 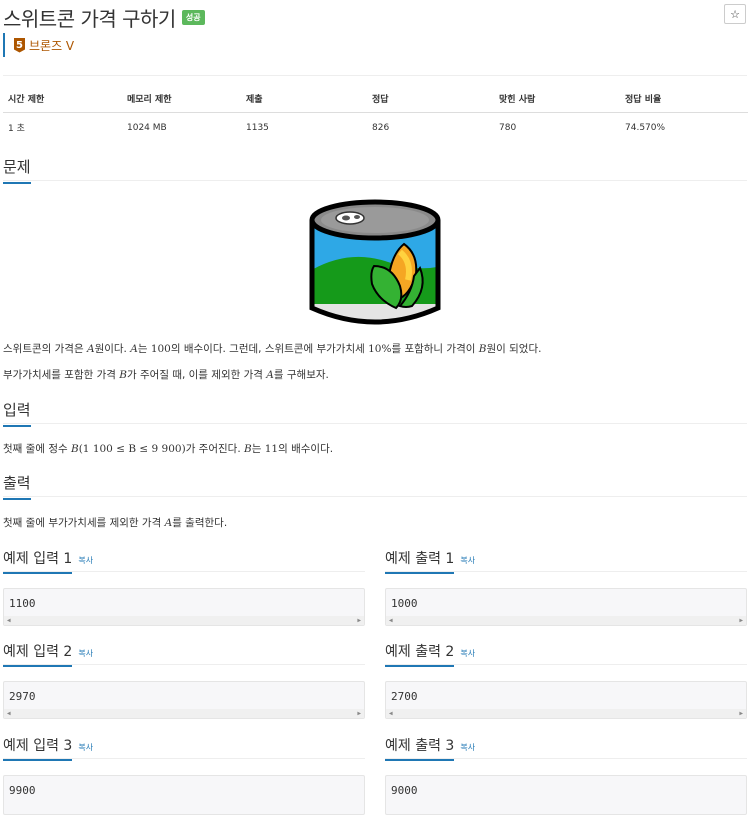 What do you see at coordinates (508, 127) in the screenshot?
I see `table-cell: 780` at bounding box center [508, 127].